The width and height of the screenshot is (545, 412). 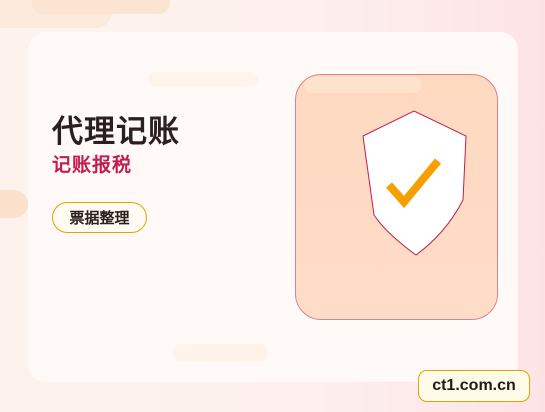 I want to click on shield-check-icon, so click(x=414, y=183).